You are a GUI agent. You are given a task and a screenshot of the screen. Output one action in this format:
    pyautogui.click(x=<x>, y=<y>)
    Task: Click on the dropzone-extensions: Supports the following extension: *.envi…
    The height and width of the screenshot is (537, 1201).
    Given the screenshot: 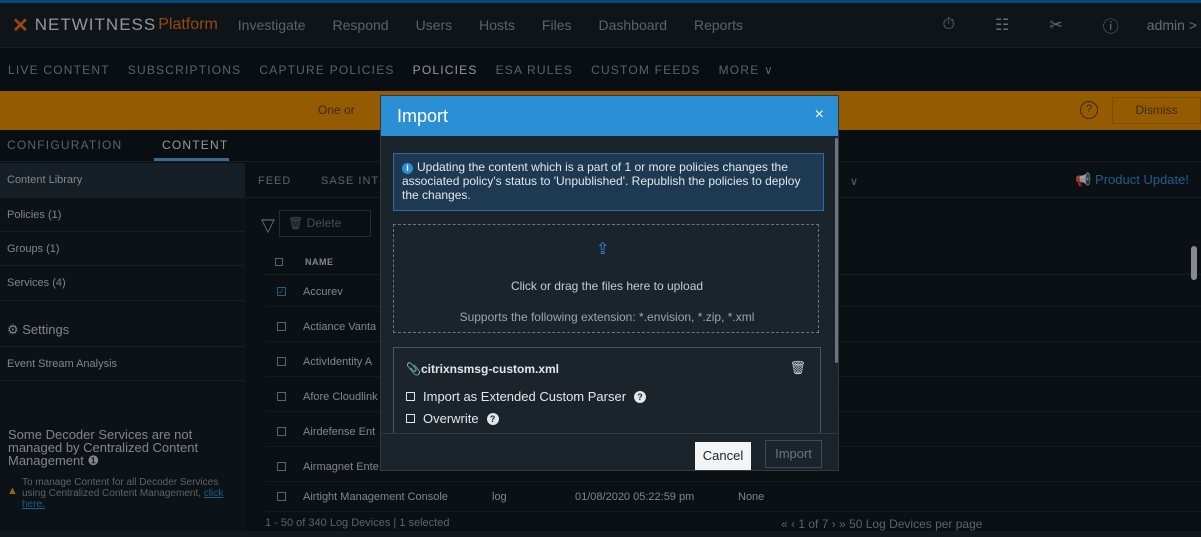 What is the action you would take?
    pyautogui.click(x=607, y=317)
    